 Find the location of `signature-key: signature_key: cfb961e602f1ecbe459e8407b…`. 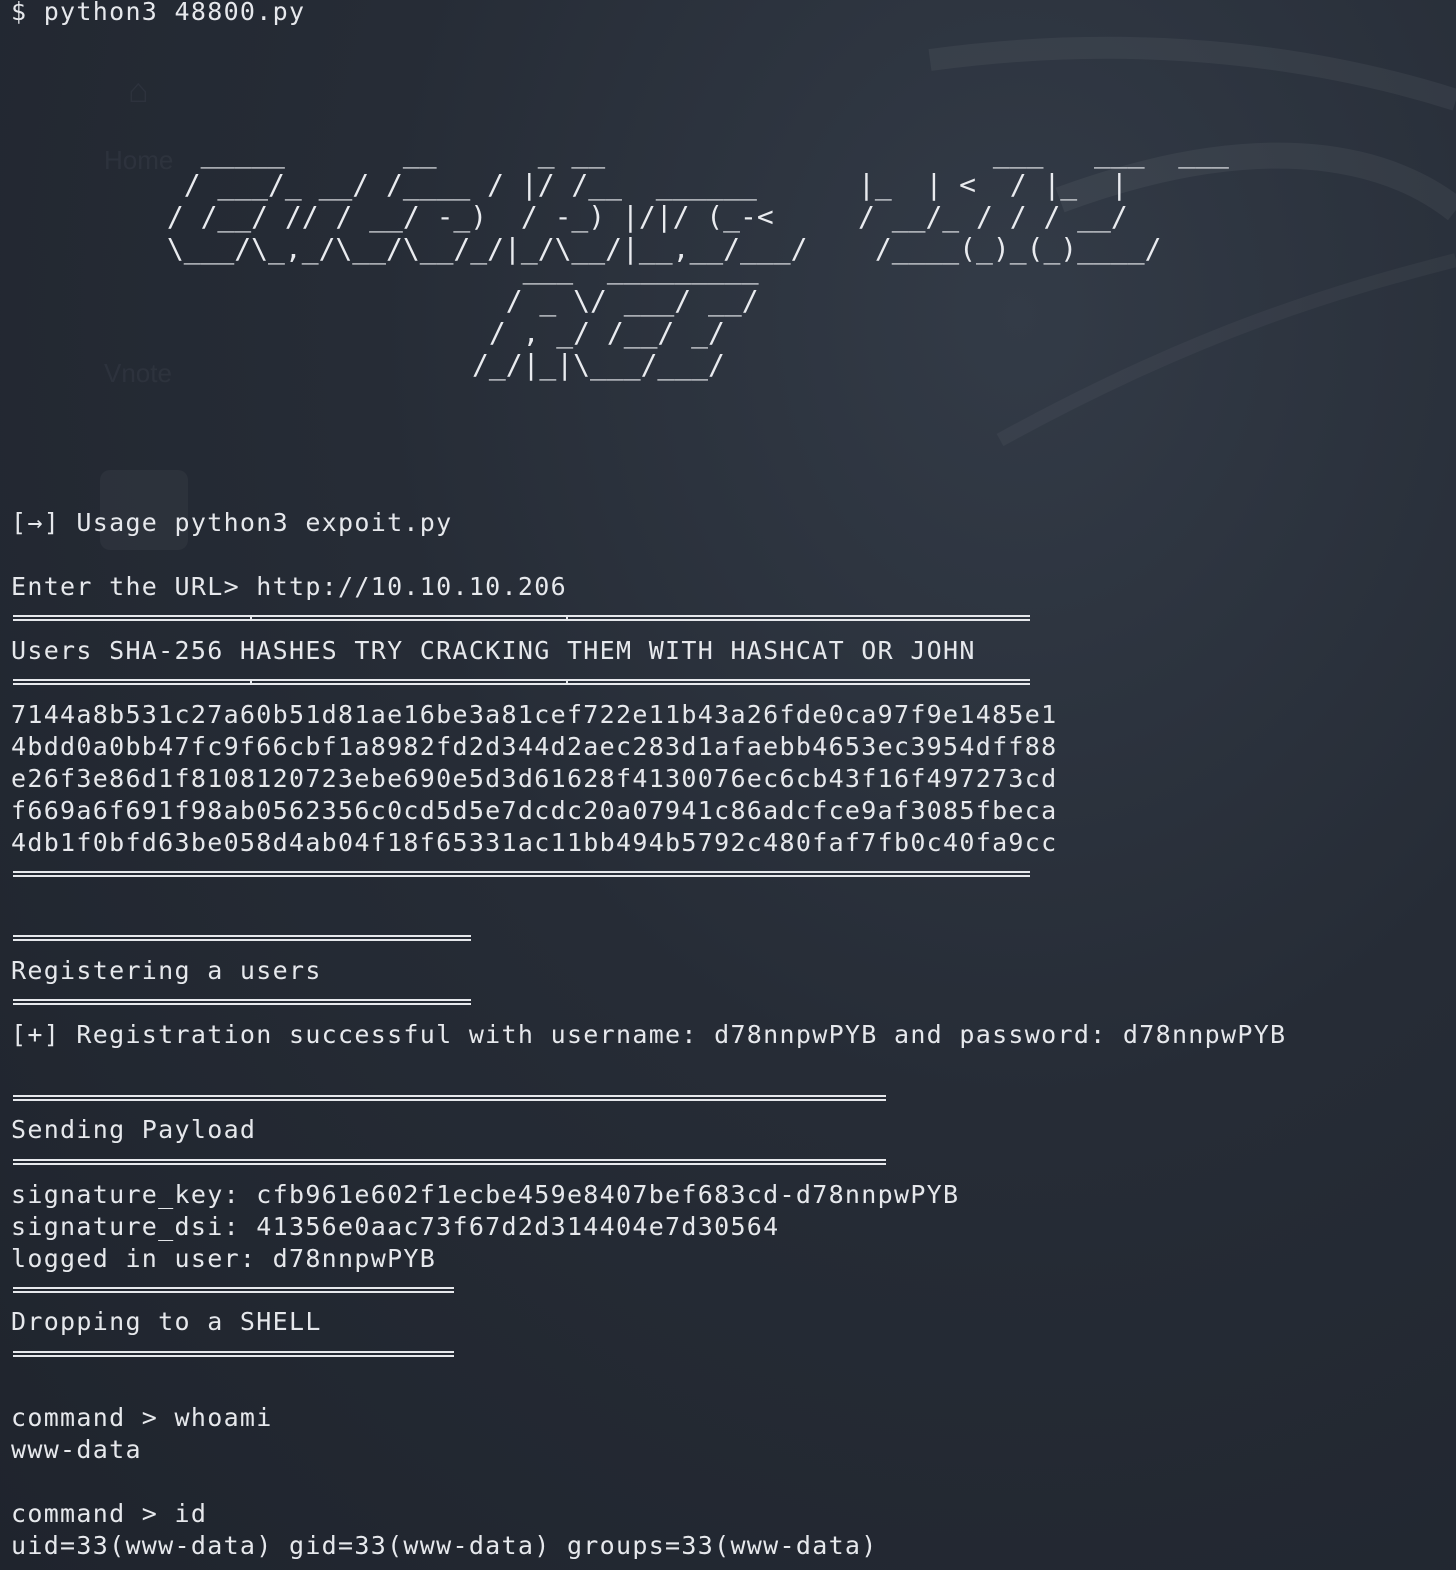

signature-key: signature_key: cfb961e602f1ecbe459e8407b… is located at coordinates (485, 1194).